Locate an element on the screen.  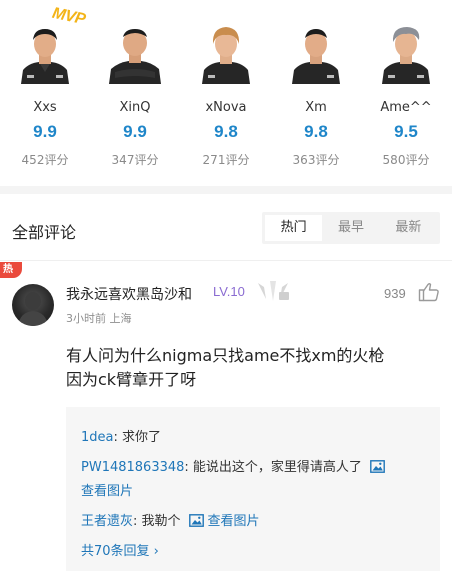
thumbs-up-icon is located at coordinates (429, 292).